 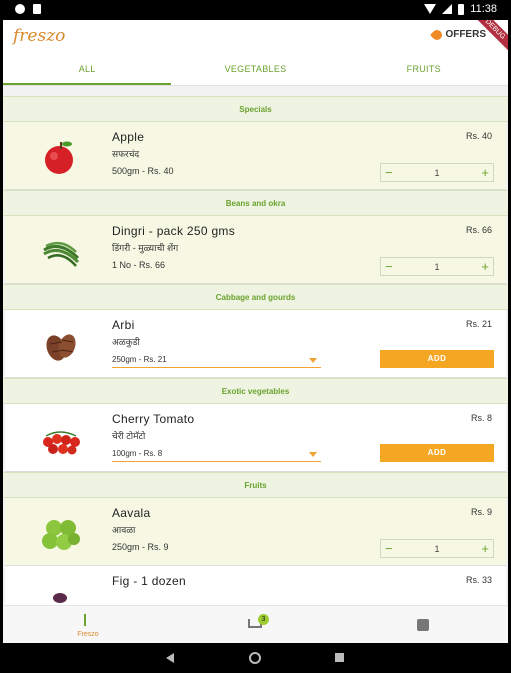 I want to click on product-price: Rs. 40, so click(x=478, y=136).